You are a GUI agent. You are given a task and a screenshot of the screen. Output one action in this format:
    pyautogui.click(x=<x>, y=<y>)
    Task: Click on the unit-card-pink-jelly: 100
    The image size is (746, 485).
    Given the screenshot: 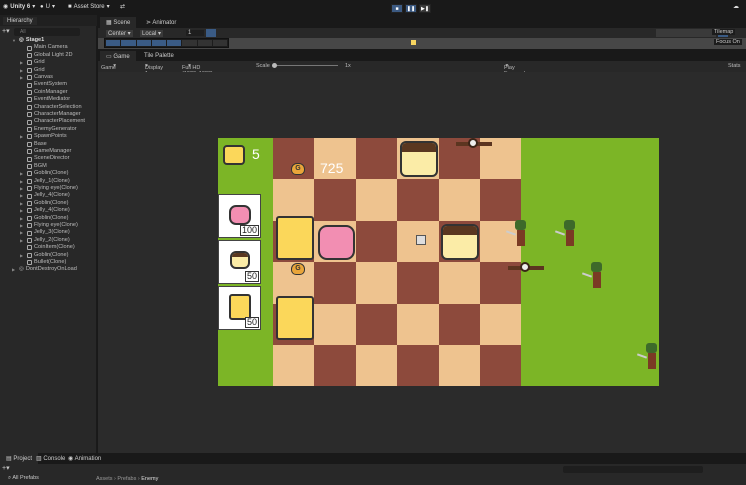 What is the action you would take?
    pyautogui.click(x=239, y=216)
    